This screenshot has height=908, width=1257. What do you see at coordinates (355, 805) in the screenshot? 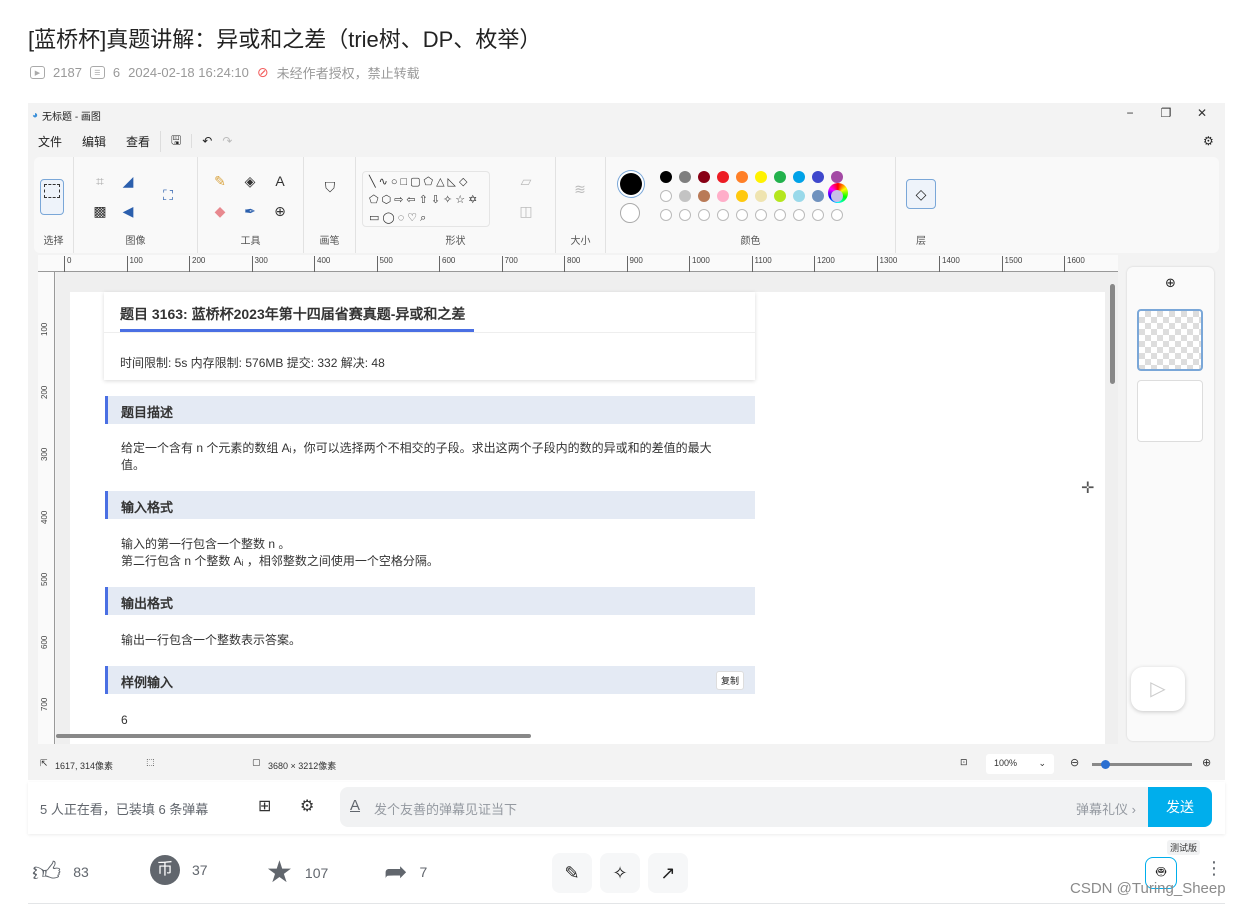
I see `font-style-icon: A` at bounding box center [355, 805].